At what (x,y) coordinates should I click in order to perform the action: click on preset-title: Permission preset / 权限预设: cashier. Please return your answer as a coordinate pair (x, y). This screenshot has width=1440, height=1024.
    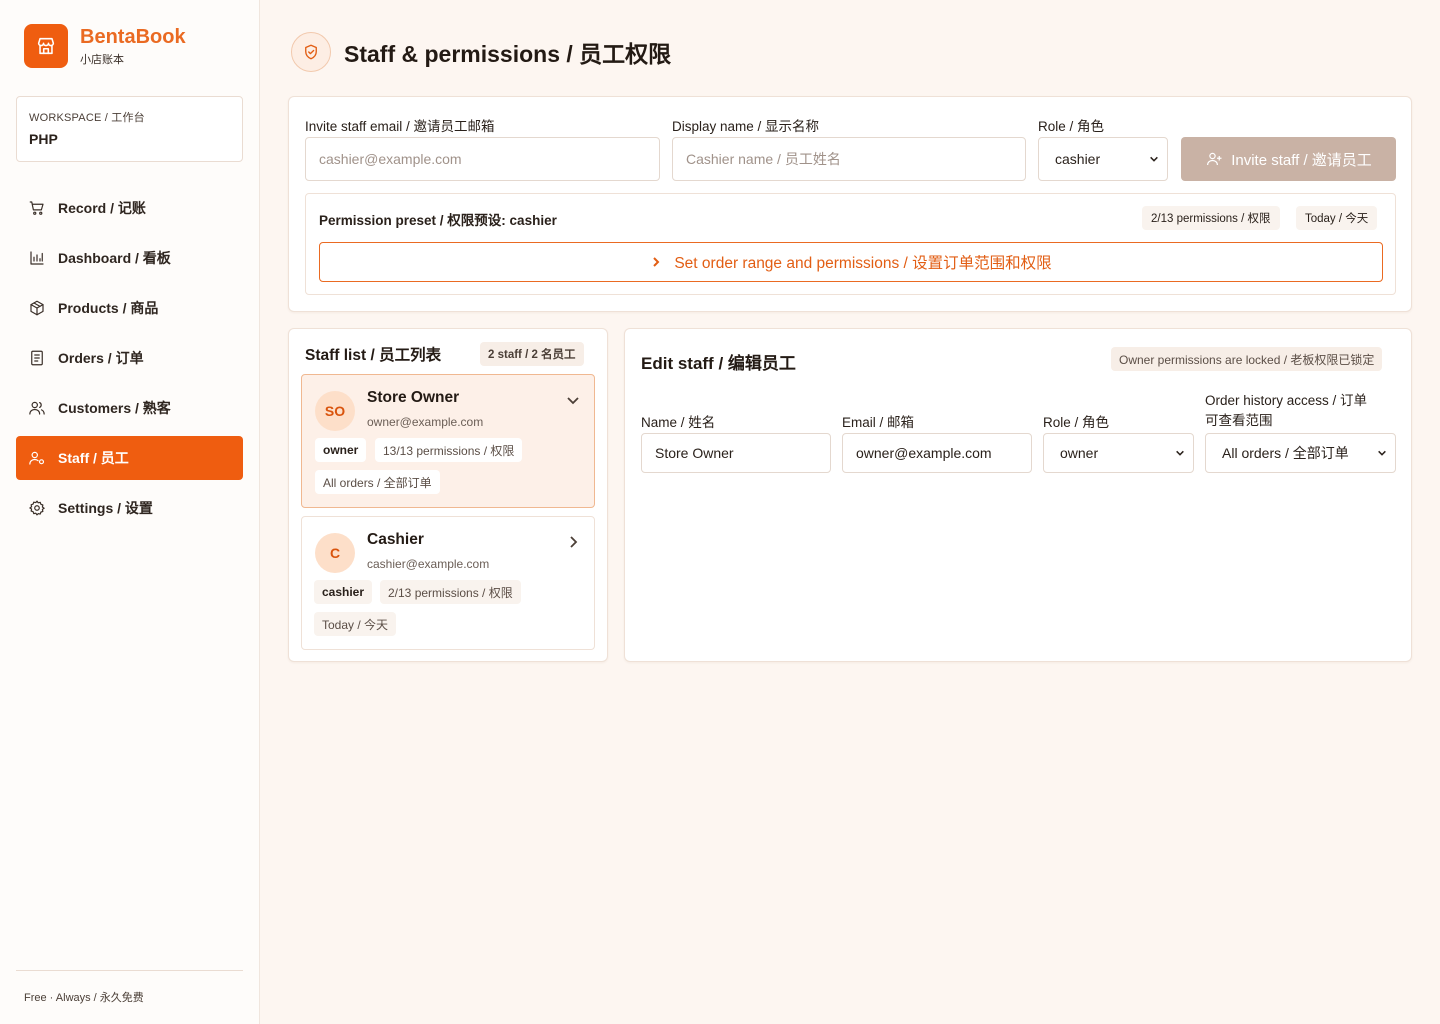
    Looking at the image, I should click on (438, 220).